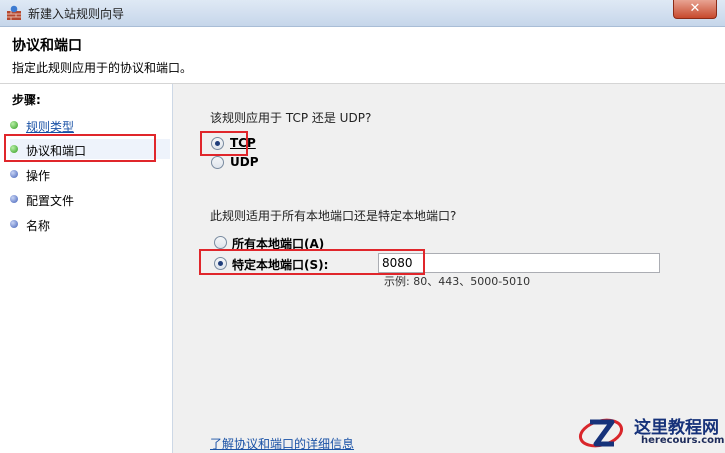 This screenshot has height=453, width=725. Describe the element at coordinates (282, 443) in the screenshot. I see `help-link: 了解协议和端口的详细信息` at that location.